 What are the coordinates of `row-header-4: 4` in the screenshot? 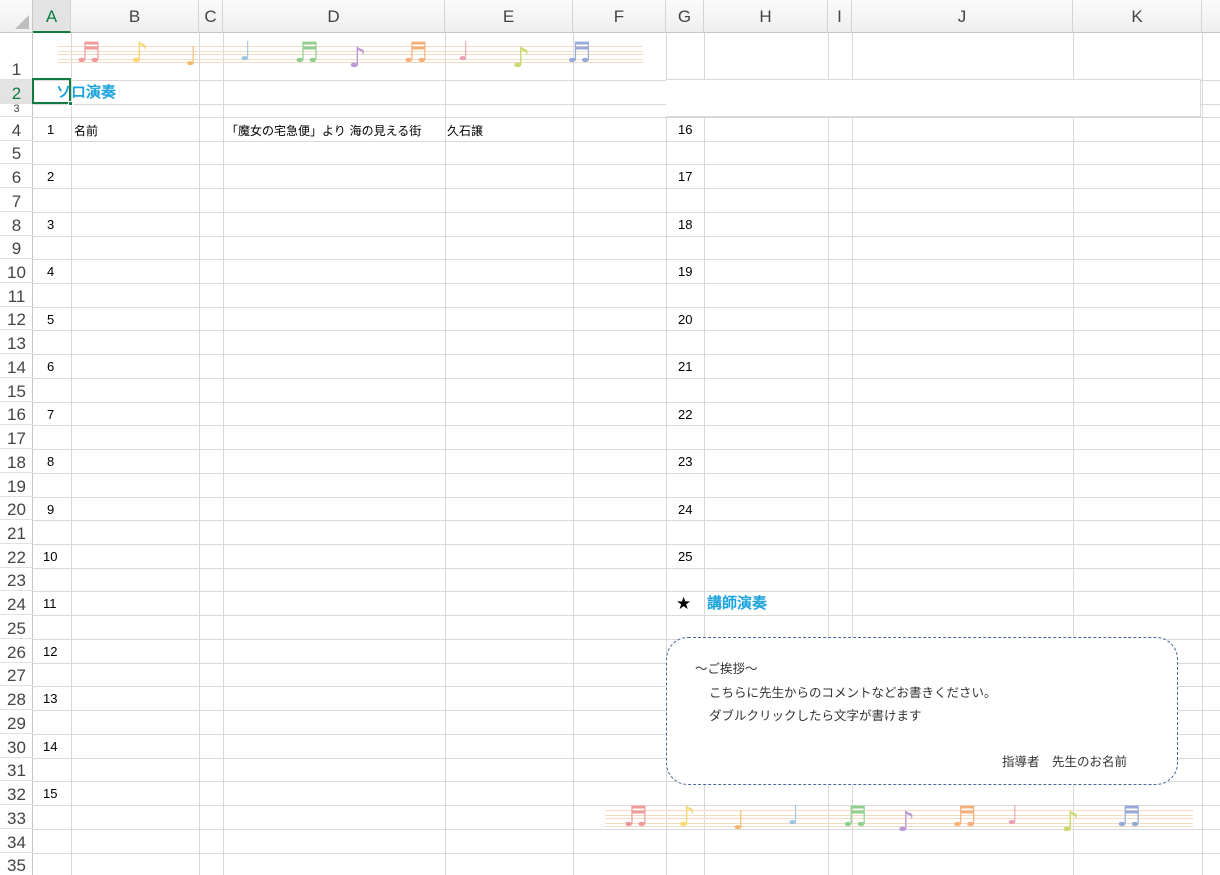 It's located at (16, 129).